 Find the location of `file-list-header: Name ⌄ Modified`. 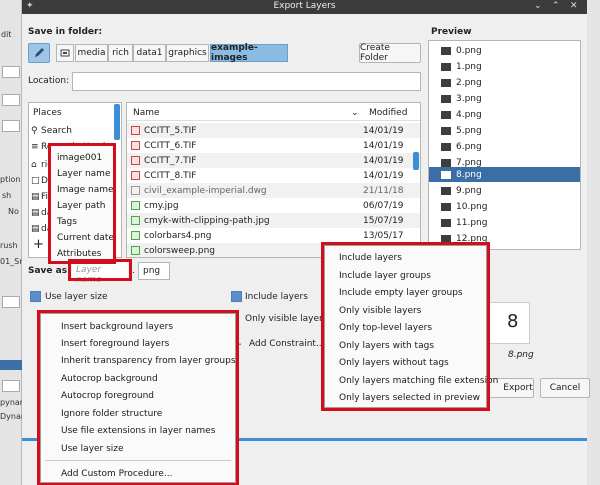

file-list-header: Name ⌄ Modified is located at coordinates (273, 113).